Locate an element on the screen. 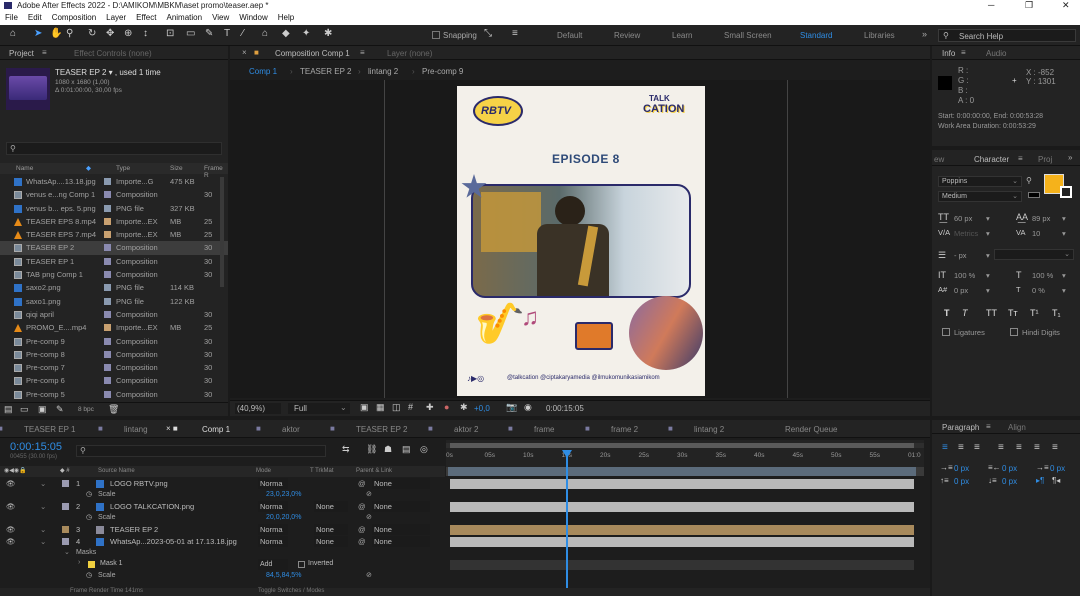 The height and width of the screenshot is (596, 1080). mask-inverted-checkbox is located at coordinates (301, 564).